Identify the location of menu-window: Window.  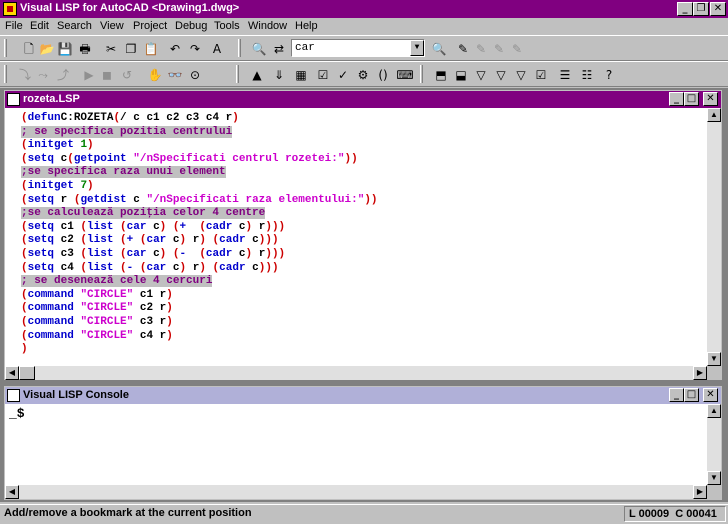
(267, 26).